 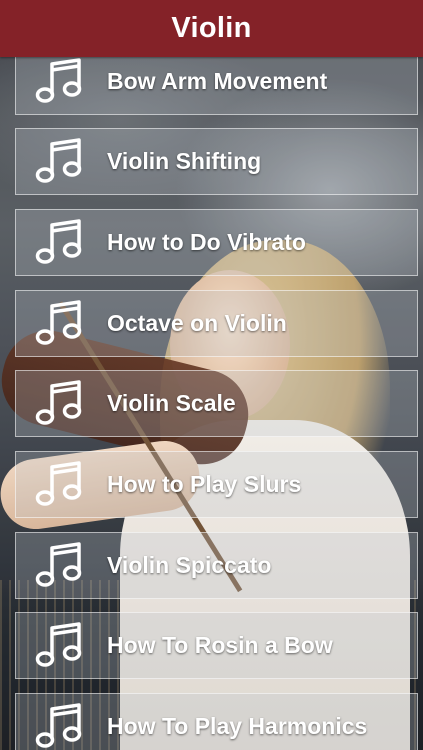 I want to click on list-item-octave-on-violin: Octave on Violin, so click(x=216, y=323).